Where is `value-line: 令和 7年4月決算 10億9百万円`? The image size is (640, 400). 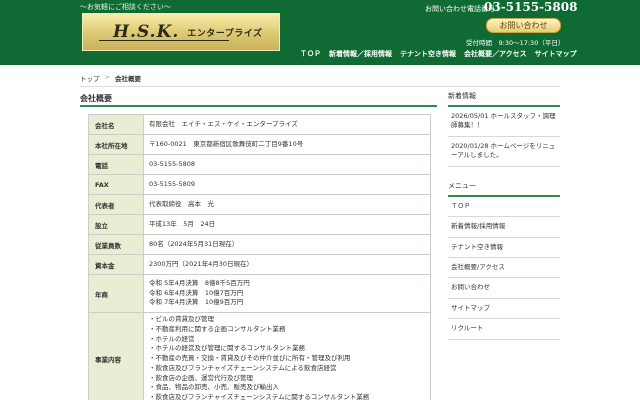
value-line: 令和 7年4月決算 10億9百万円 is located at coordinates (196, 302).